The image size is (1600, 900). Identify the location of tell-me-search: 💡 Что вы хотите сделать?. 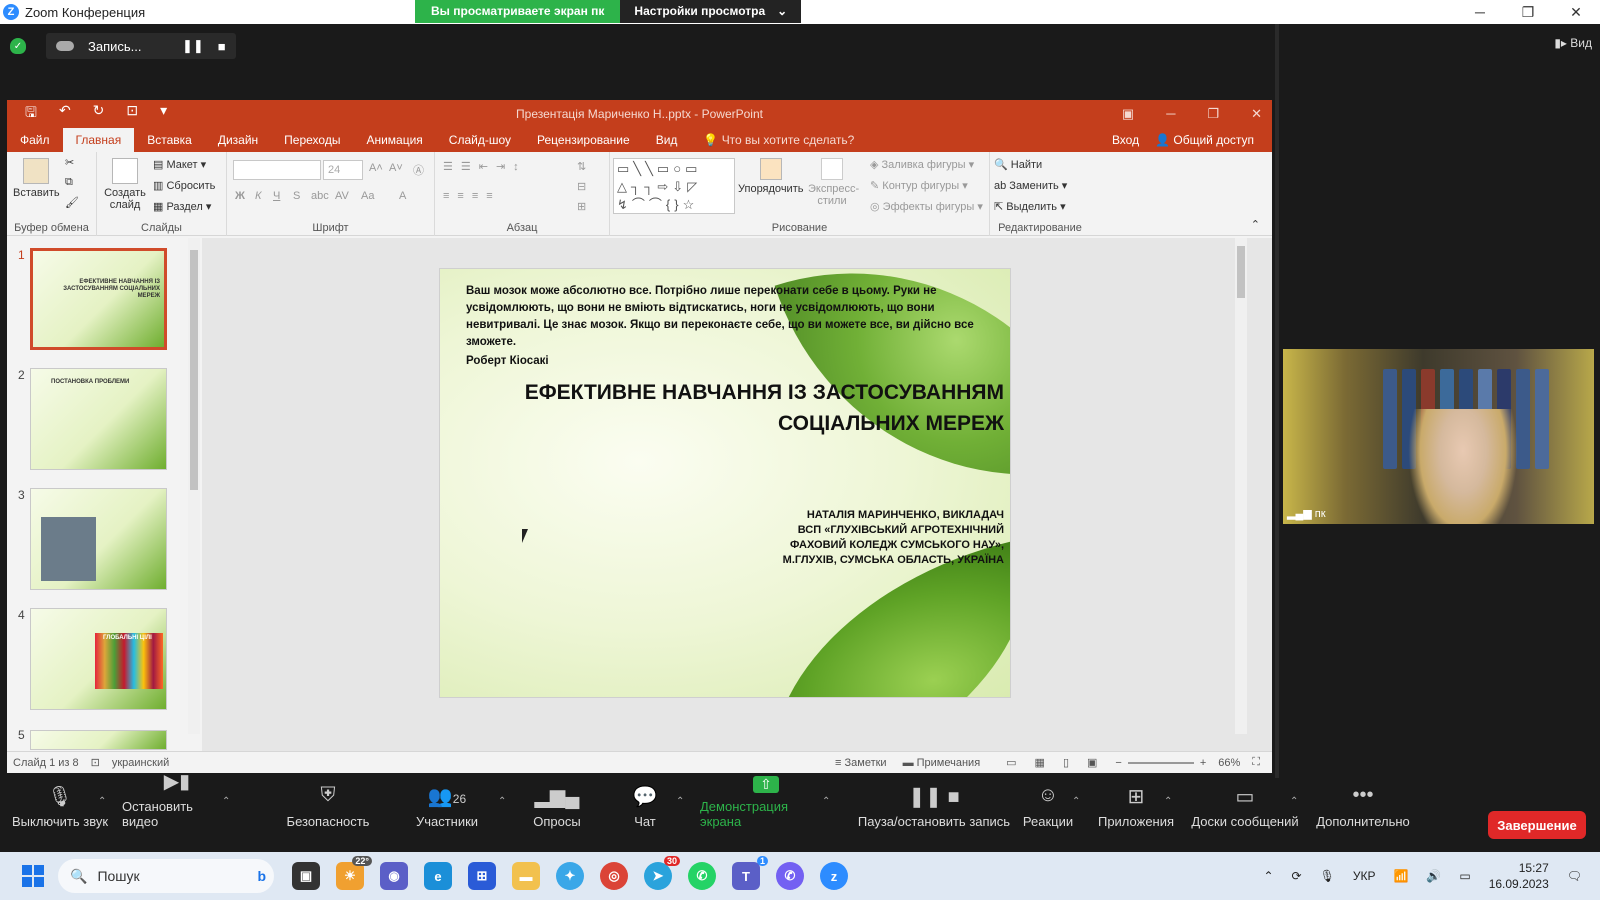
(778, 140).